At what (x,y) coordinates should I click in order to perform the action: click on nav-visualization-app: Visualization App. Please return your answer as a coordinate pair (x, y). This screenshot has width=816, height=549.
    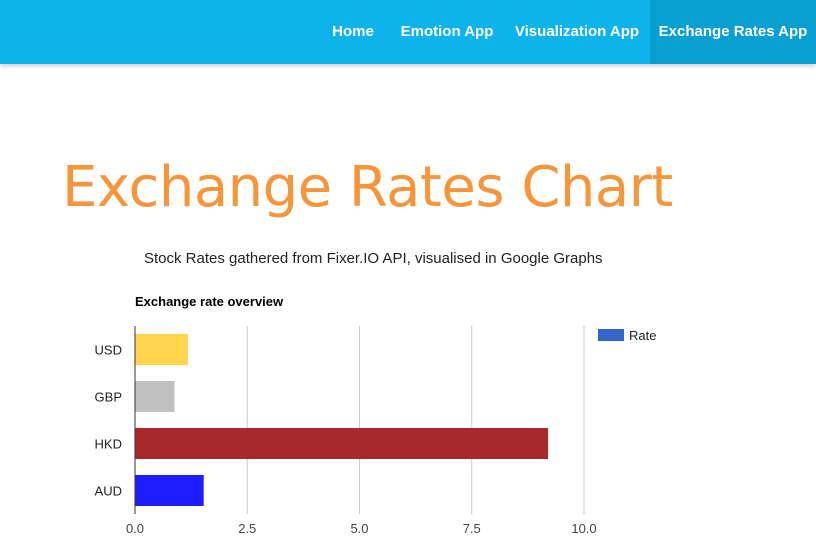
    Looking at the image, I should click on (577, 32).